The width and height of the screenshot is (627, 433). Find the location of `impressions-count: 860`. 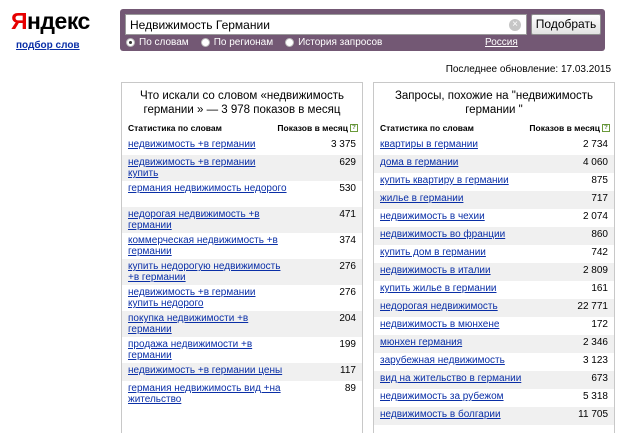

impressions-count: 860 is located at coordinates (599, 234).